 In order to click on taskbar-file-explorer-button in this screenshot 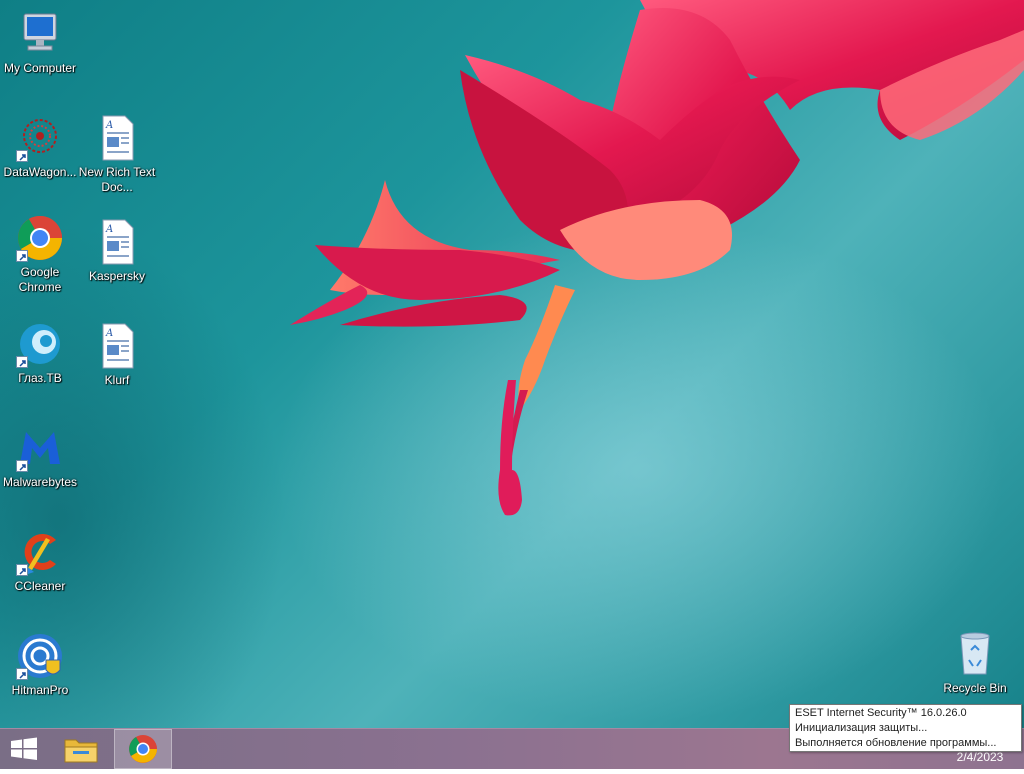, I will do `click(81, 749)`.